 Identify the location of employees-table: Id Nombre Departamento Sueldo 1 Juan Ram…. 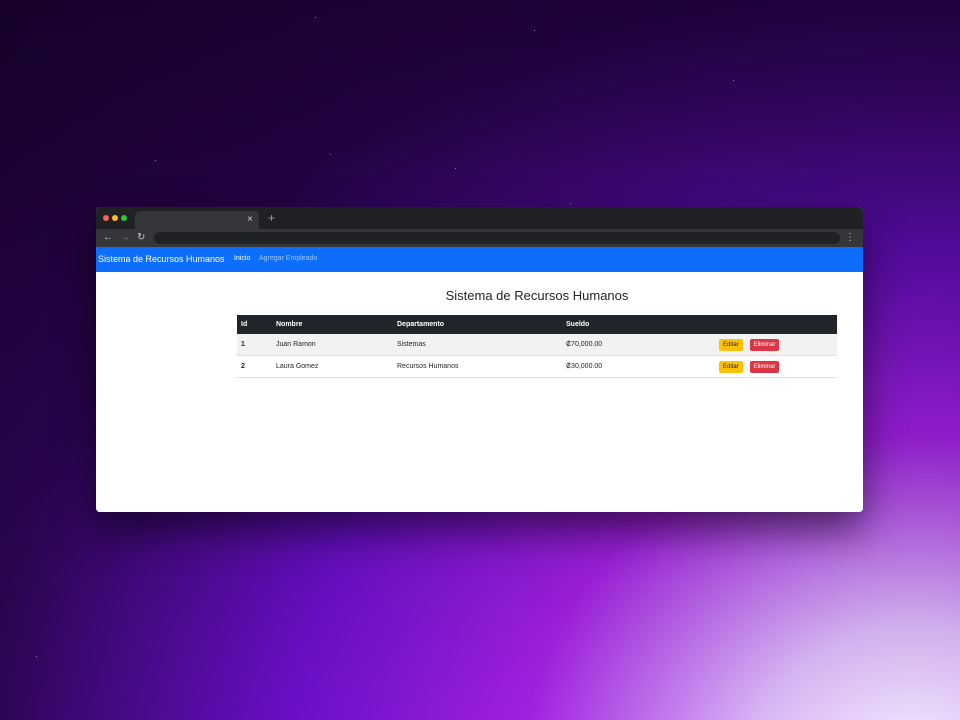
(537, 346).